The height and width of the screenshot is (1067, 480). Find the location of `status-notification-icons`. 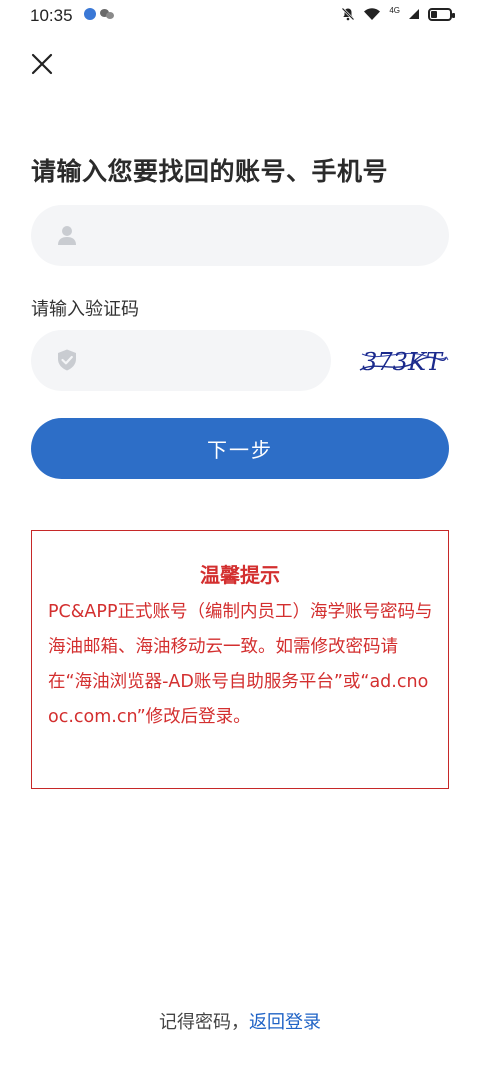

status-notification-icons is located at coordinates (99, 14).